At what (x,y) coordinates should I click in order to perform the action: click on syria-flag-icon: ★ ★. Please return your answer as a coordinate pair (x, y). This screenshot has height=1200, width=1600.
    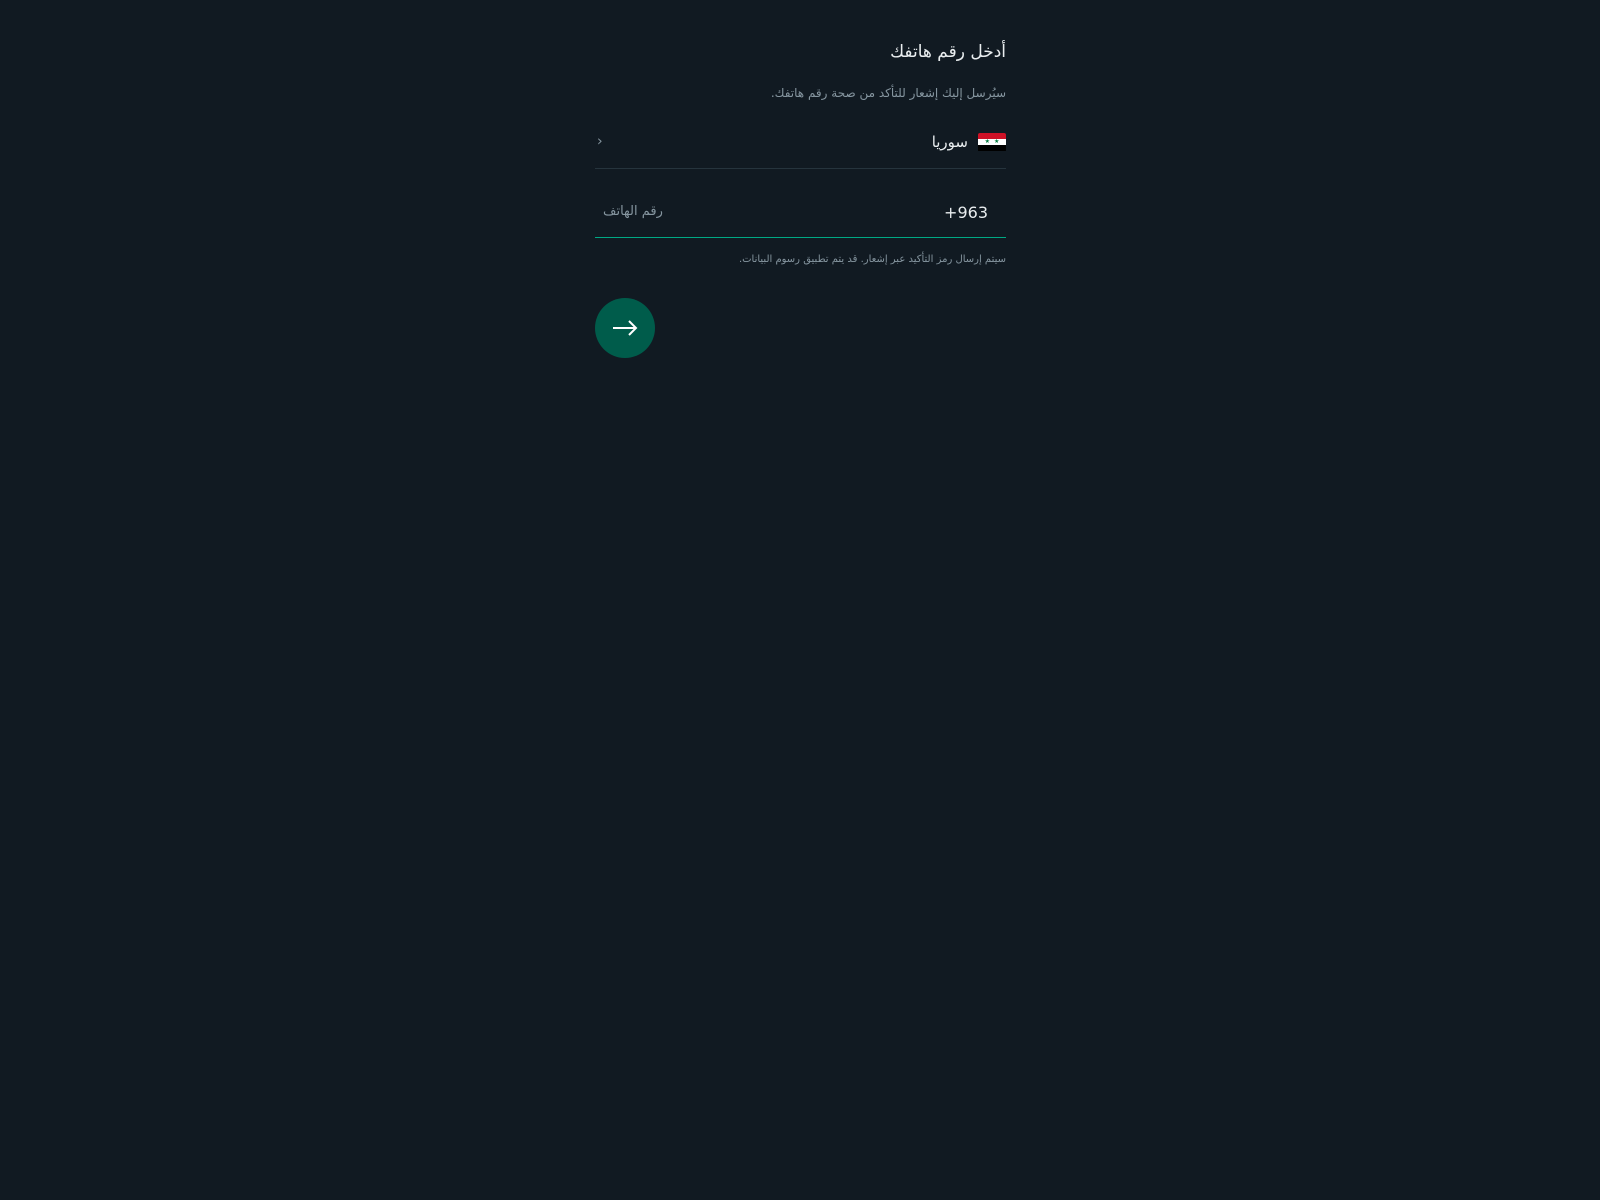
    Looking at the image, I should click on (992, 142).